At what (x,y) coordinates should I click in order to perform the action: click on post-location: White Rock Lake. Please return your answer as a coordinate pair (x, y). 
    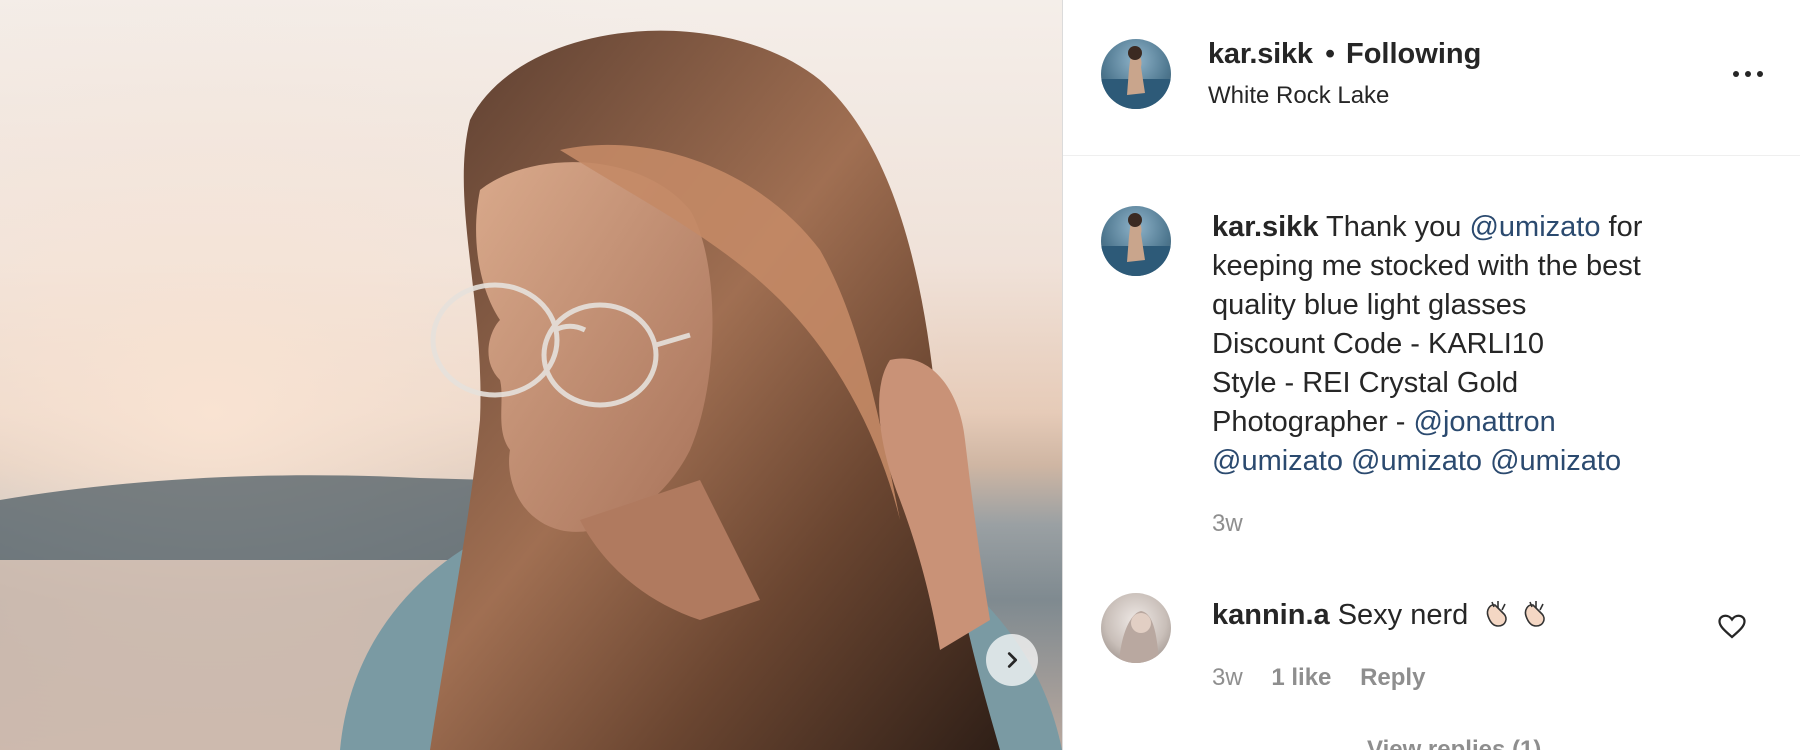
    Looking at the image, I should click on (1298, 96).